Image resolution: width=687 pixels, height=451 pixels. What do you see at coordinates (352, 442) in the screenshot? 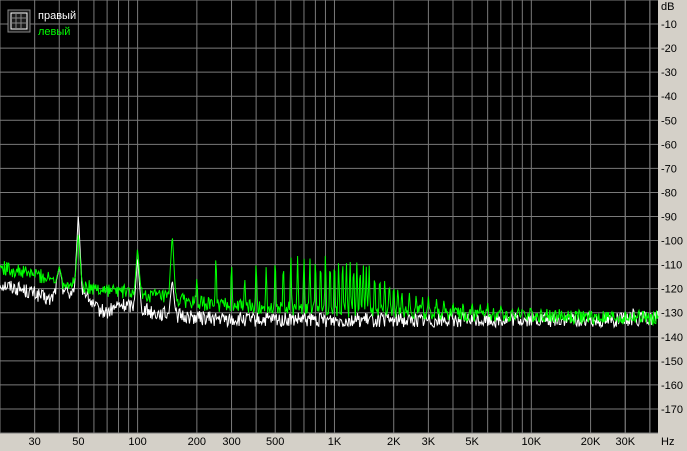
I see `x-axis: Hz 30 50 100 200 300 500 1K 2K 3K 5K 10K 20K 30K` at bounding box center [352, 442].